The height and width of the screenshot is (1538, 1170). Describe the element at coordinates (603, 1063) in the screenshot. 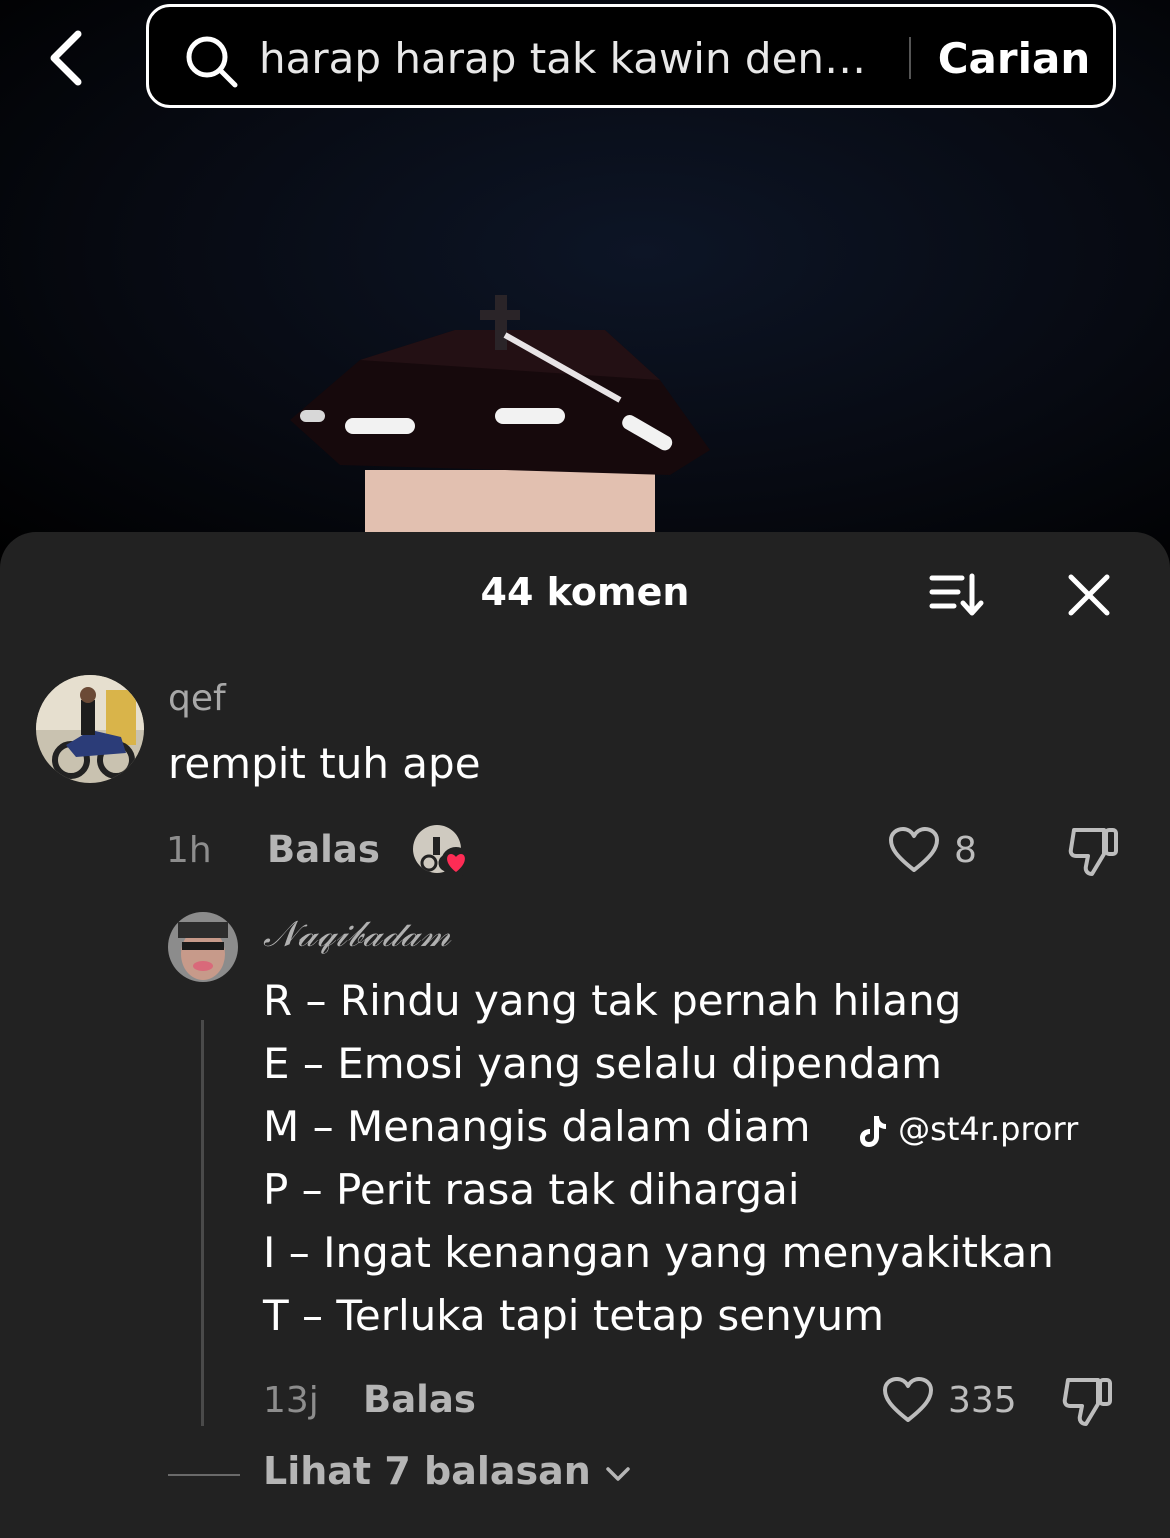

I see `reply-text-line: E – Emosi yang selalu dipendam` at that location.